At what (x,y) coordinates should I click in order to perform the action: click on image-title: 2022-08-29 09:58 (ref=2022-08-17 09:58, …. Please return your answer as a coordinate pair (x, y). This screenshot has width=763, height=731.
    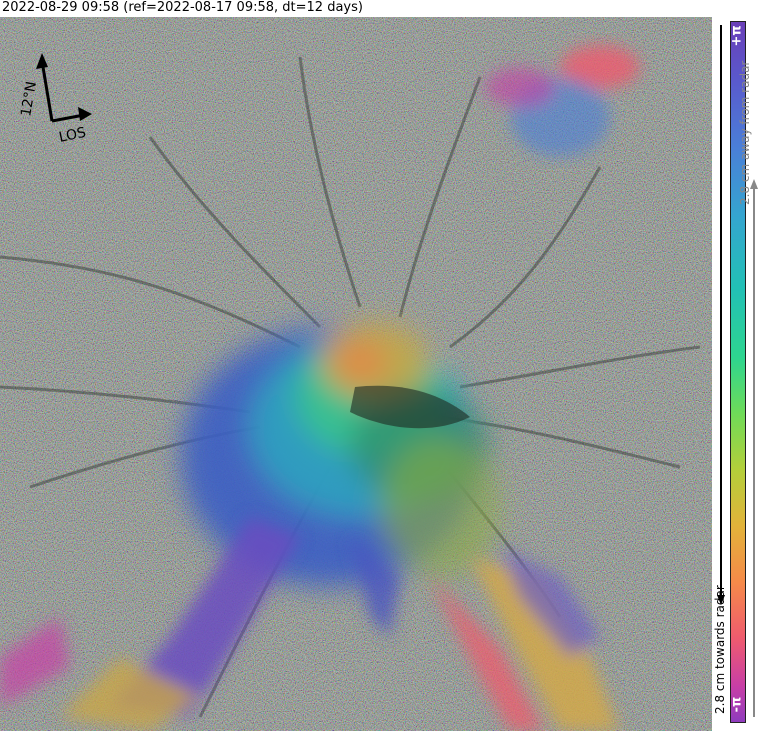
    Looking at the image, I should click on (182, 7).